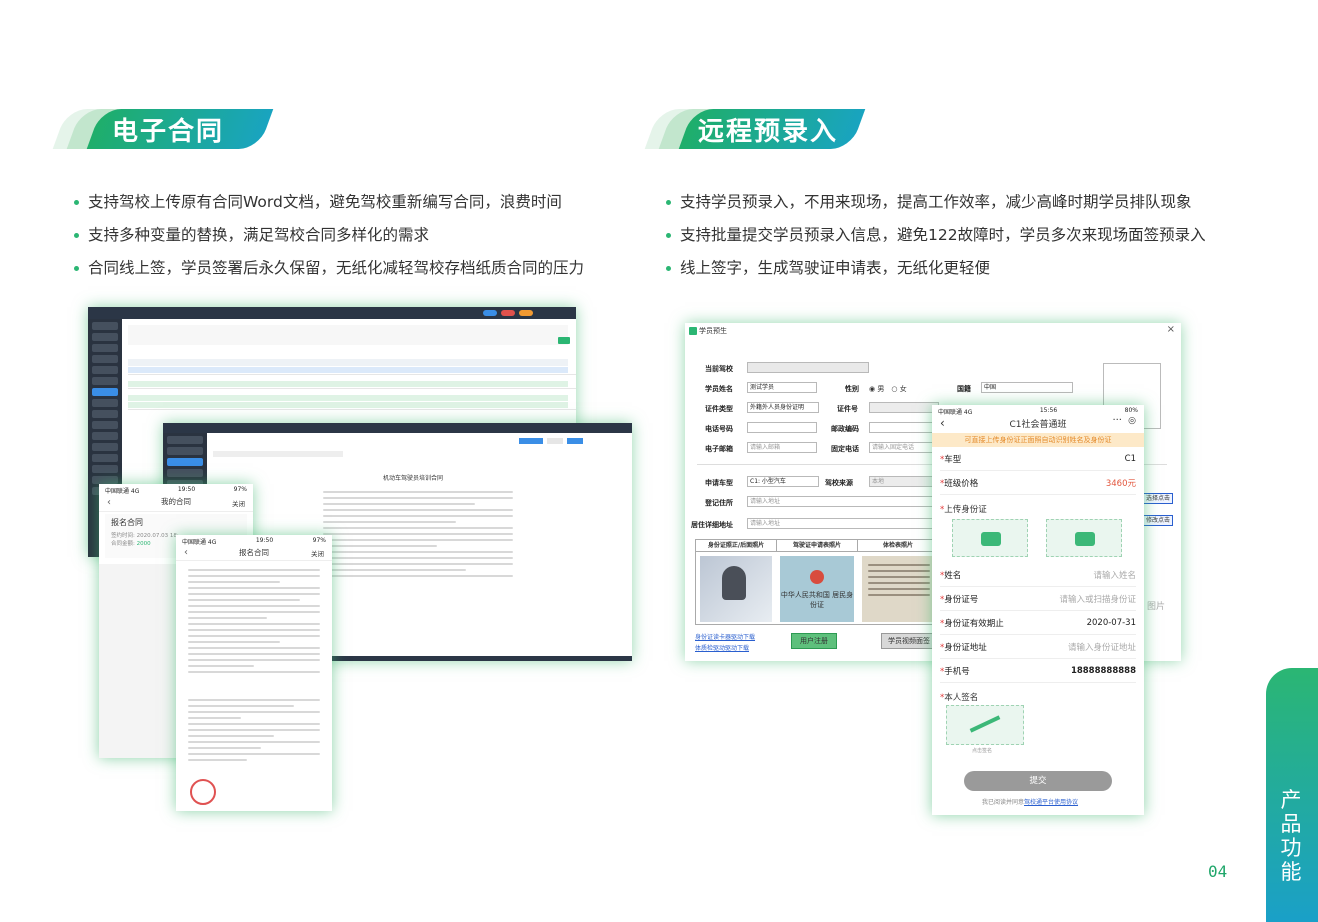 The width and height of the screenshot is (1318, 922). I want to click on agreement-text: 我已阅读并同意驾校通平台使用协议, so click(1030, 802).